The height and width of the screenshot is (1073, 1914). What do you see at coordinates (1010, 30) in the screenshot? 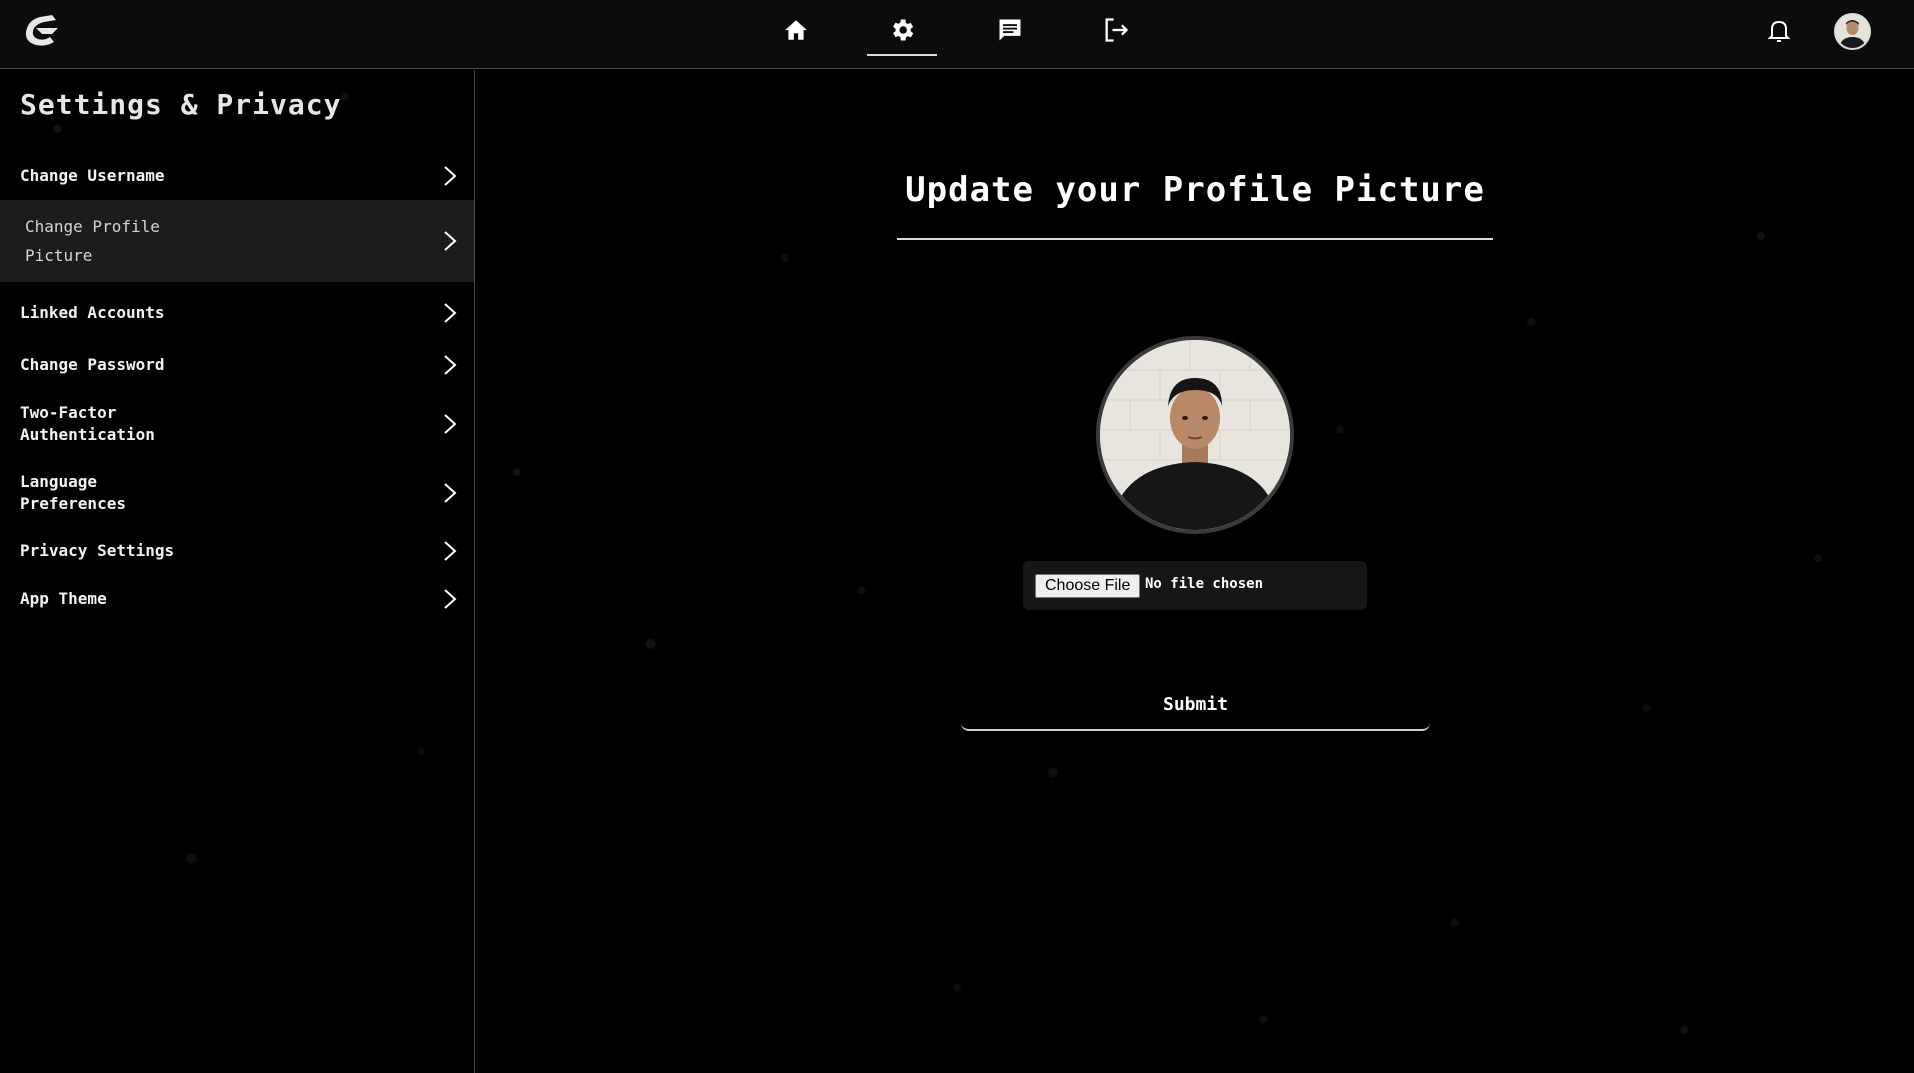
I see `chat-icon` at bounding box center [1010, 30].